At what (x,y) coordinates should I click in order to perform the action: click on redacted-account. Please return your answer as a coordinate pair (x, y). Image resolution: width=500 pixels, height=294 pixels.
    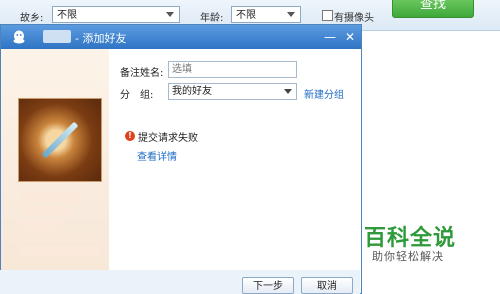
    Looking at the image, I should click on (45, 210).